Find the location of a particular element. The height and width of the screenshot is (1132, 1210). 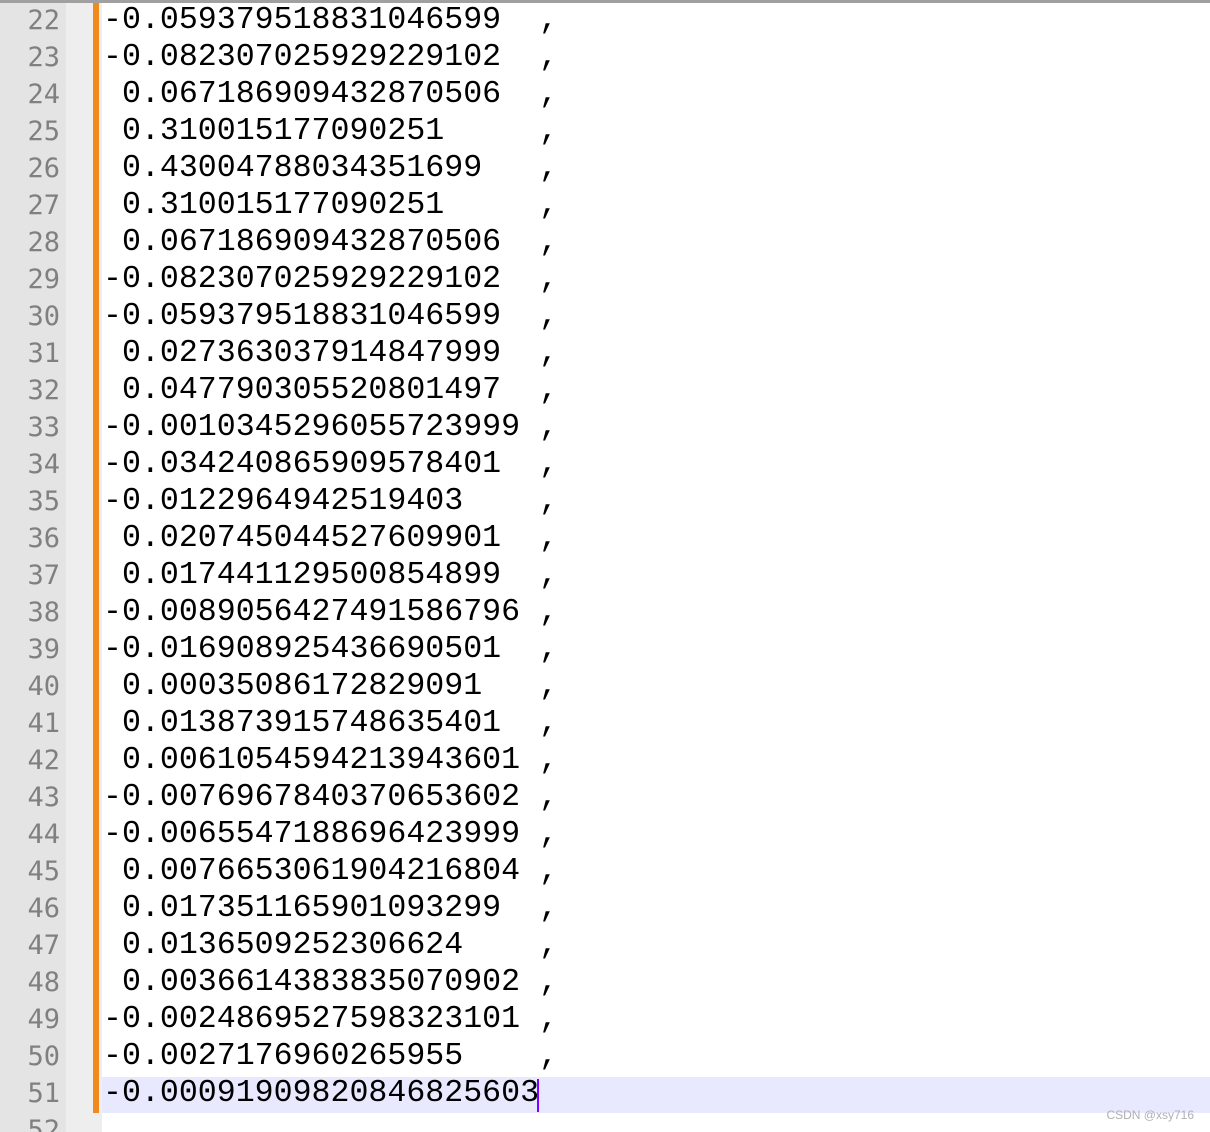

line-text: -0.0089056427491586796 , is located at coordinates (330, 612).